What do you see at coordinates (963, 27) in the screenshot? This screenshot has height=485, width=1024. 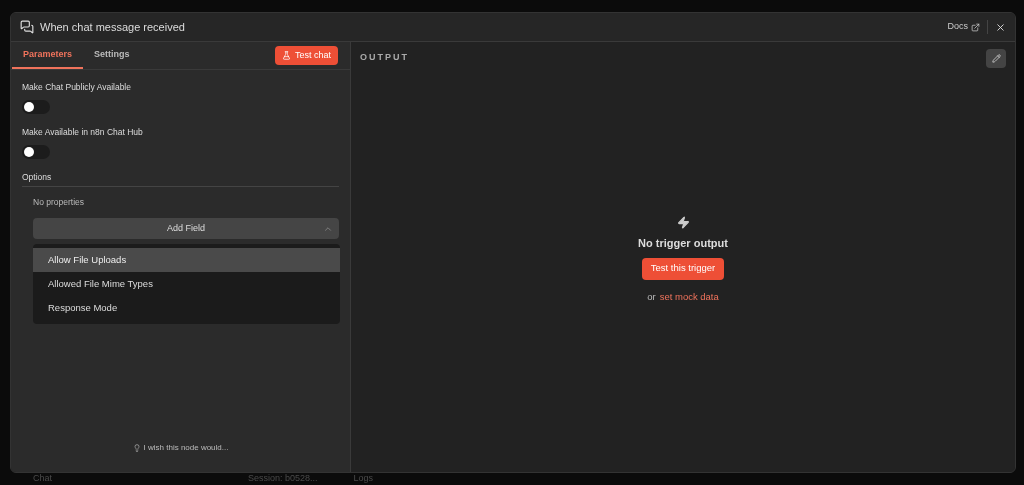 I see `docs-link: Docs` at bounding box center [963, 27].